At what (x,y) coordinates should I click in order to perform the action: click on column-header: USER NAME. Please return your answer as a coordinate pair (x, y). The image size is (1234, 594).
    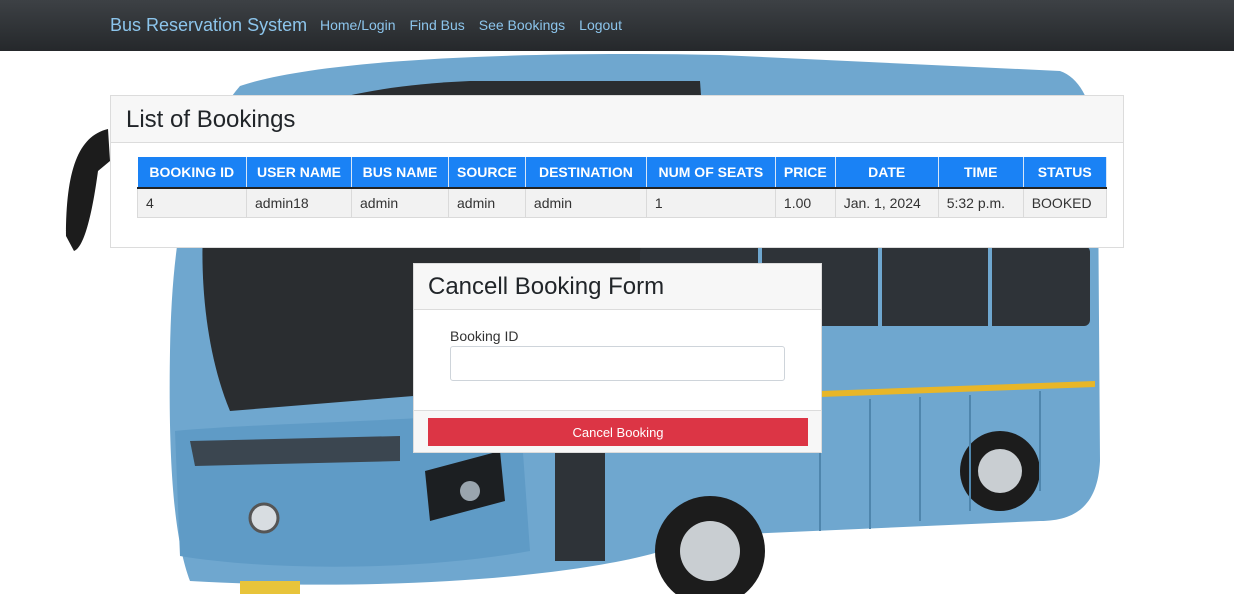
    Looking at the image, I should click on (299, 173).